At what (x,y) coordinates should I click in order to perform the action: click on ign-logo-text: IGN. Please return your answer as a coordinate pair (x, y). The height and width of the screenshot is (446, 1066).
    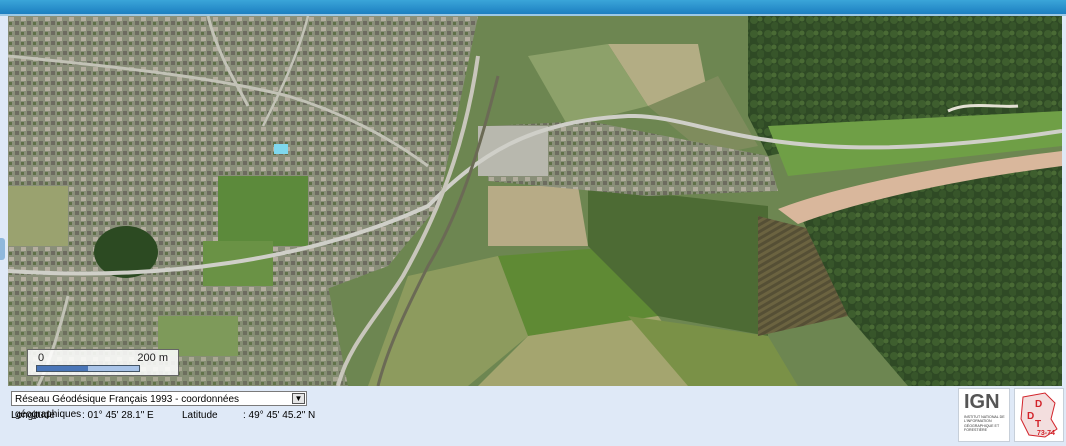
    Looking at the image, I should click on (982, 402).